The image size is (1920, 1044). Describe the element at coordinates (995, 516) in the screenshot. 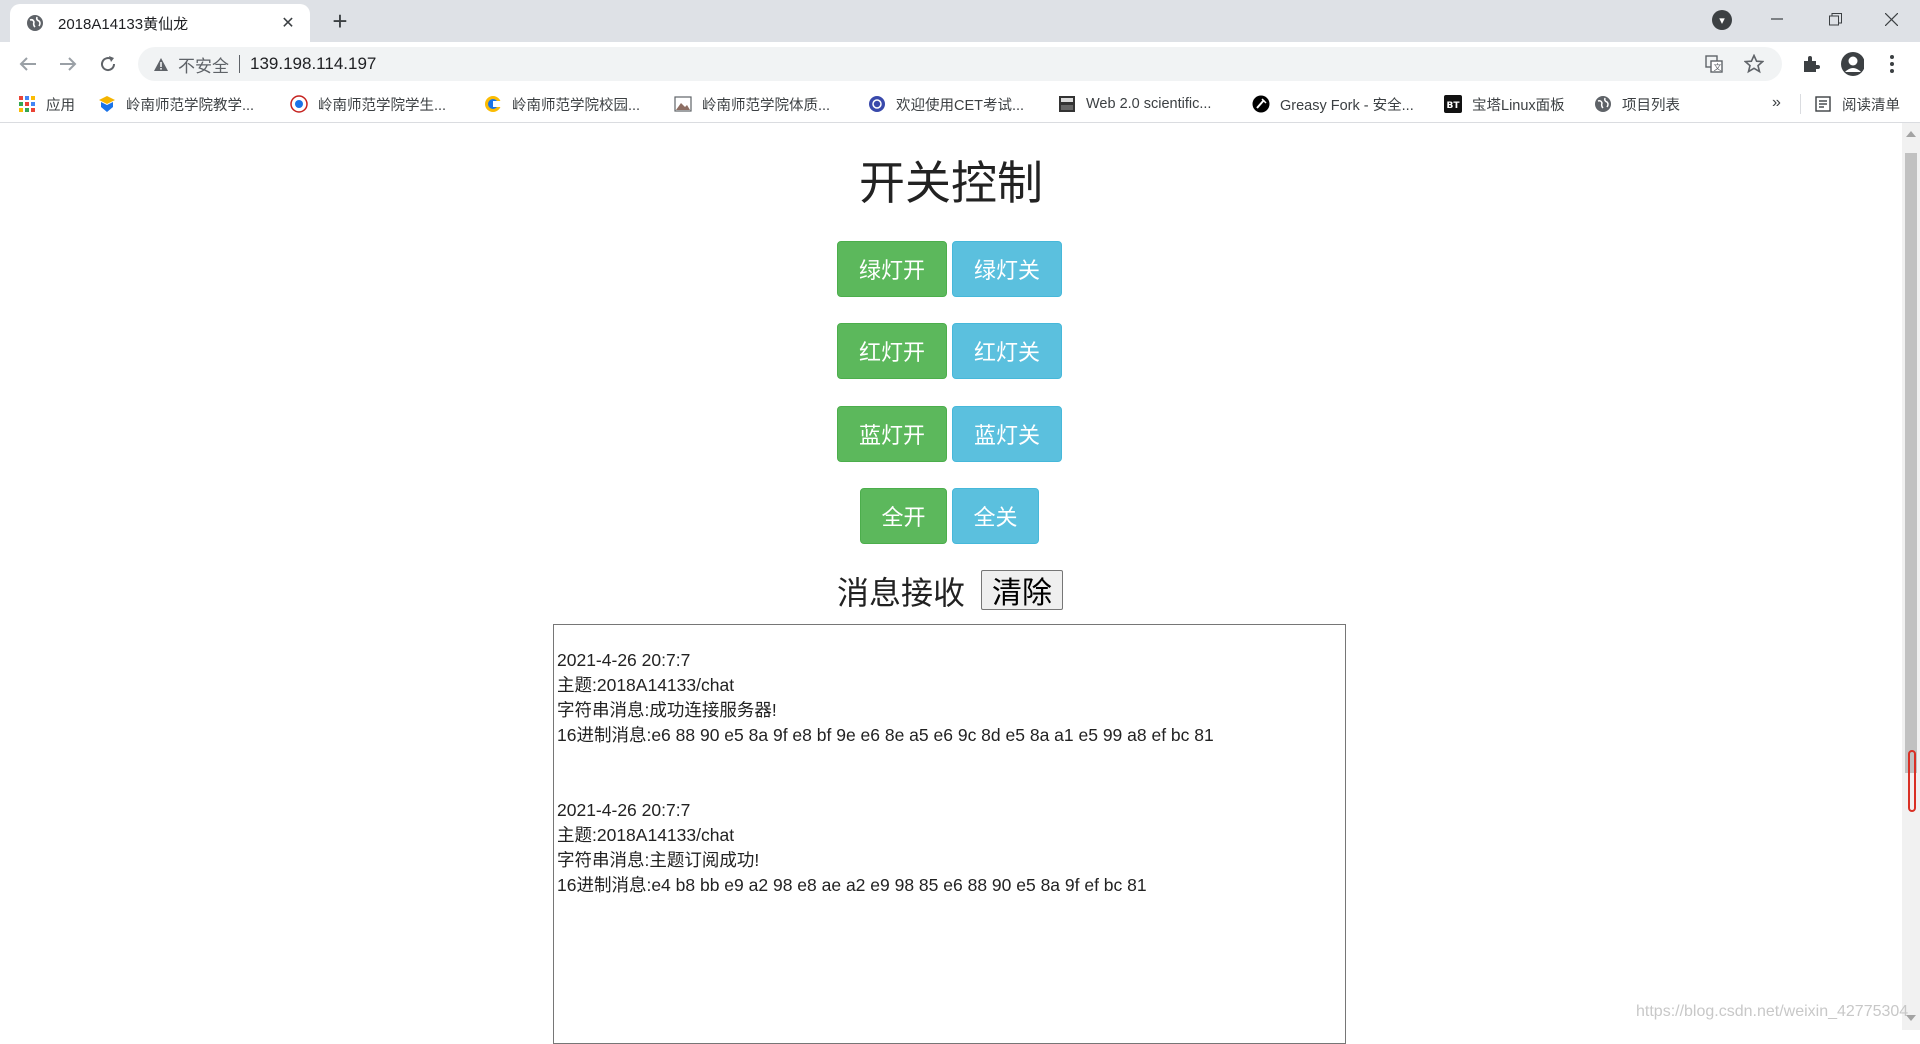

I see `all-off-button: 全关` at that location.